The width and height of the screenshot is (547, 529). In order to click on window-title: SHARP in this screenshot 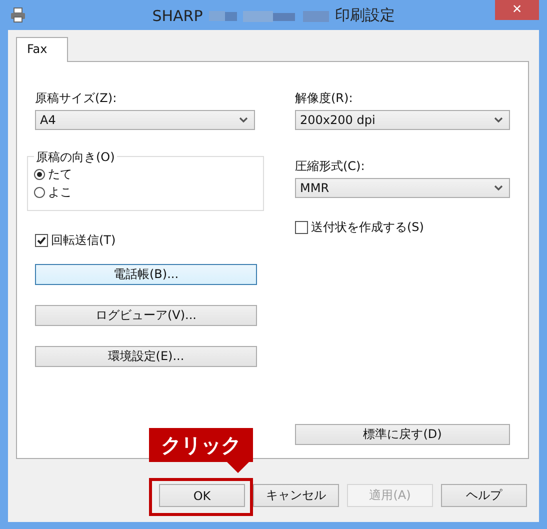, I will do `click(177, 15)`.